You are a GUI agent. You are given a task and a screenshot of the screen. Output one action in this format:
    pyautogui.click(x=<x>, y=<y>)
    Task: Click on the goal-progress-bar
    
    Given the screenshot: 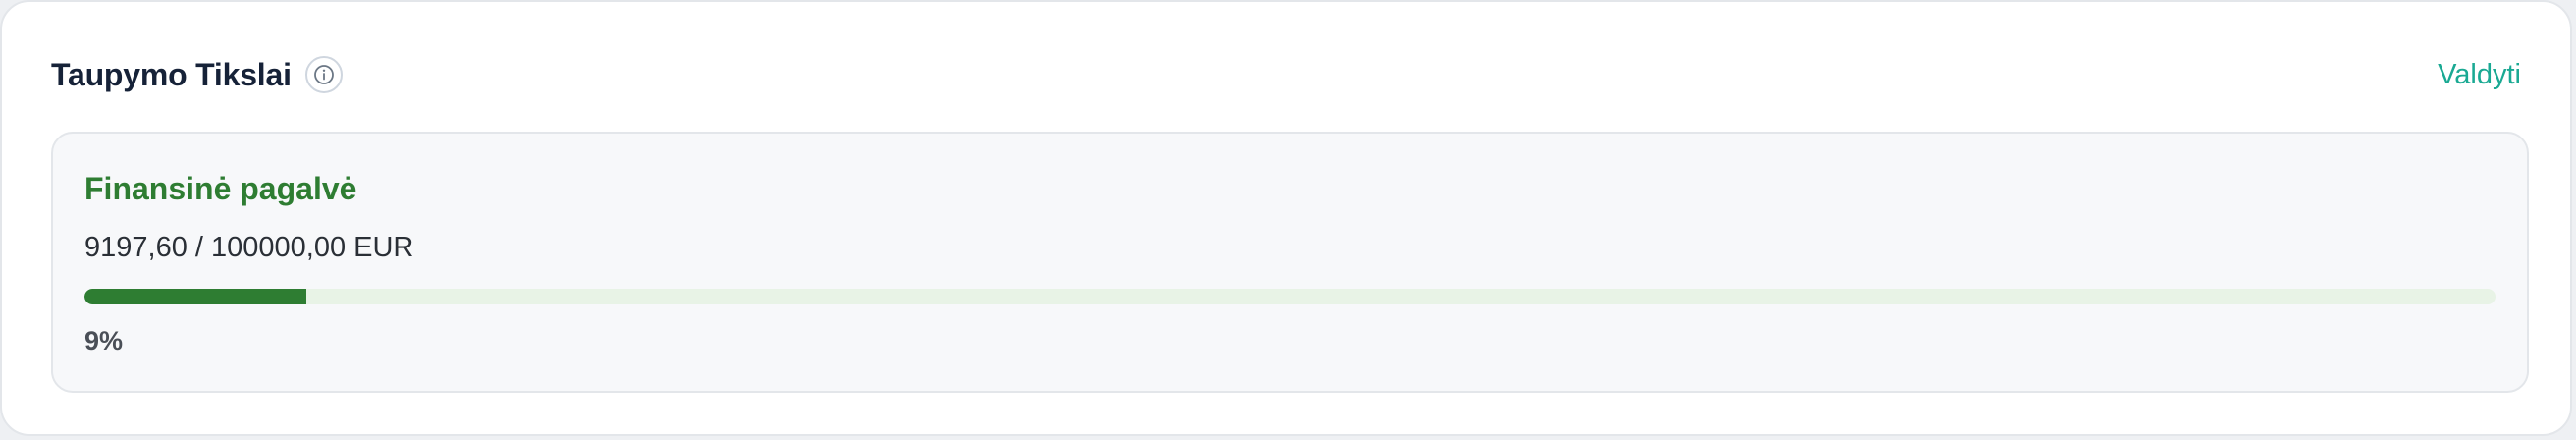 What is the action you would take?
    pyautogui.click(x=1290, y=296)
    